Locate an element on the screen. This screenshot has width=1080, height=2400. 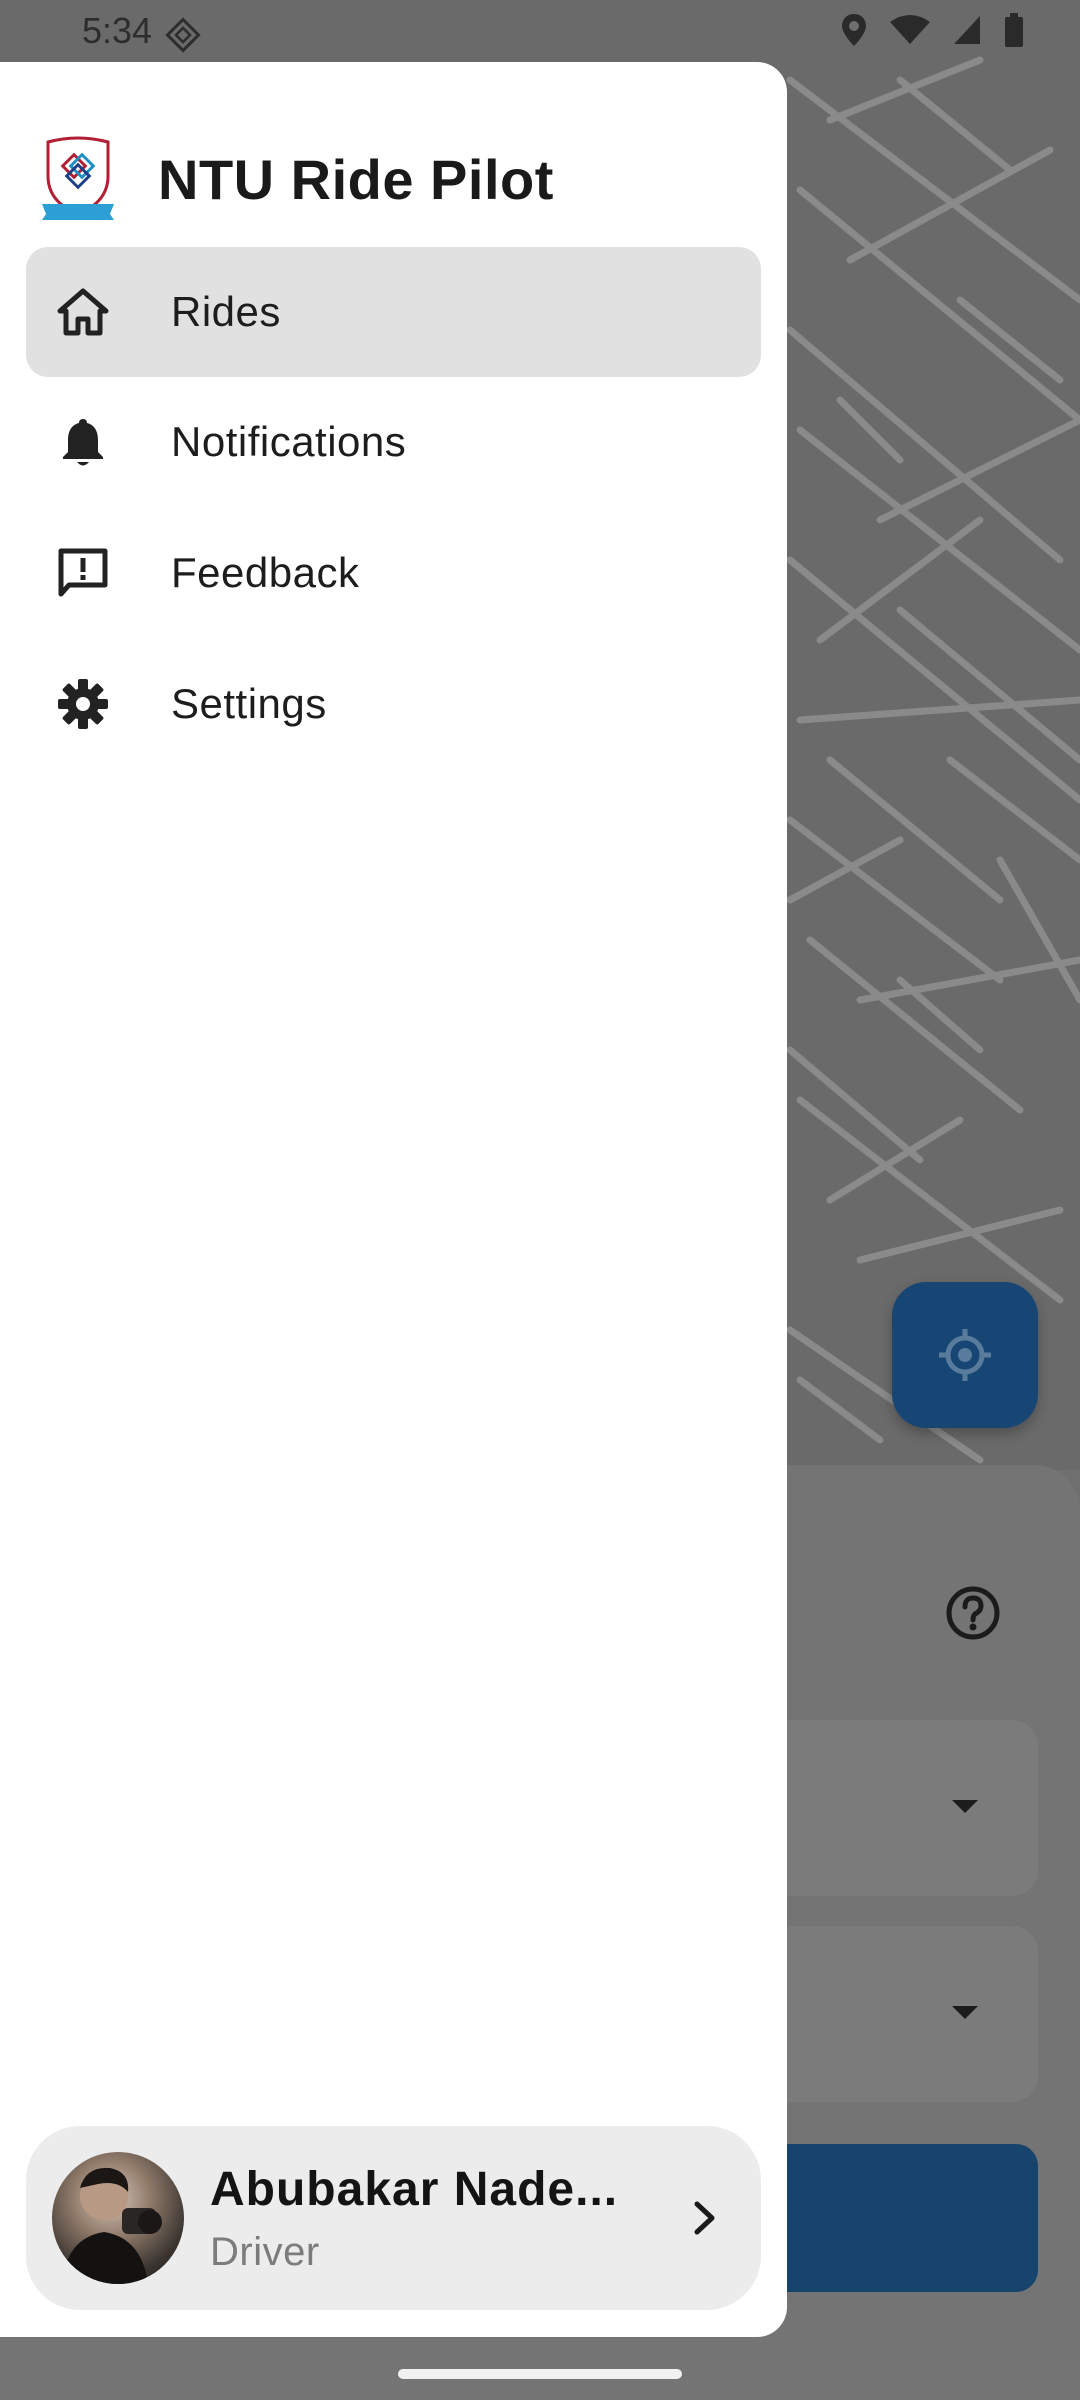
profile-card: Abubakar Nade... Driver is located at coordinates (393, 2218).